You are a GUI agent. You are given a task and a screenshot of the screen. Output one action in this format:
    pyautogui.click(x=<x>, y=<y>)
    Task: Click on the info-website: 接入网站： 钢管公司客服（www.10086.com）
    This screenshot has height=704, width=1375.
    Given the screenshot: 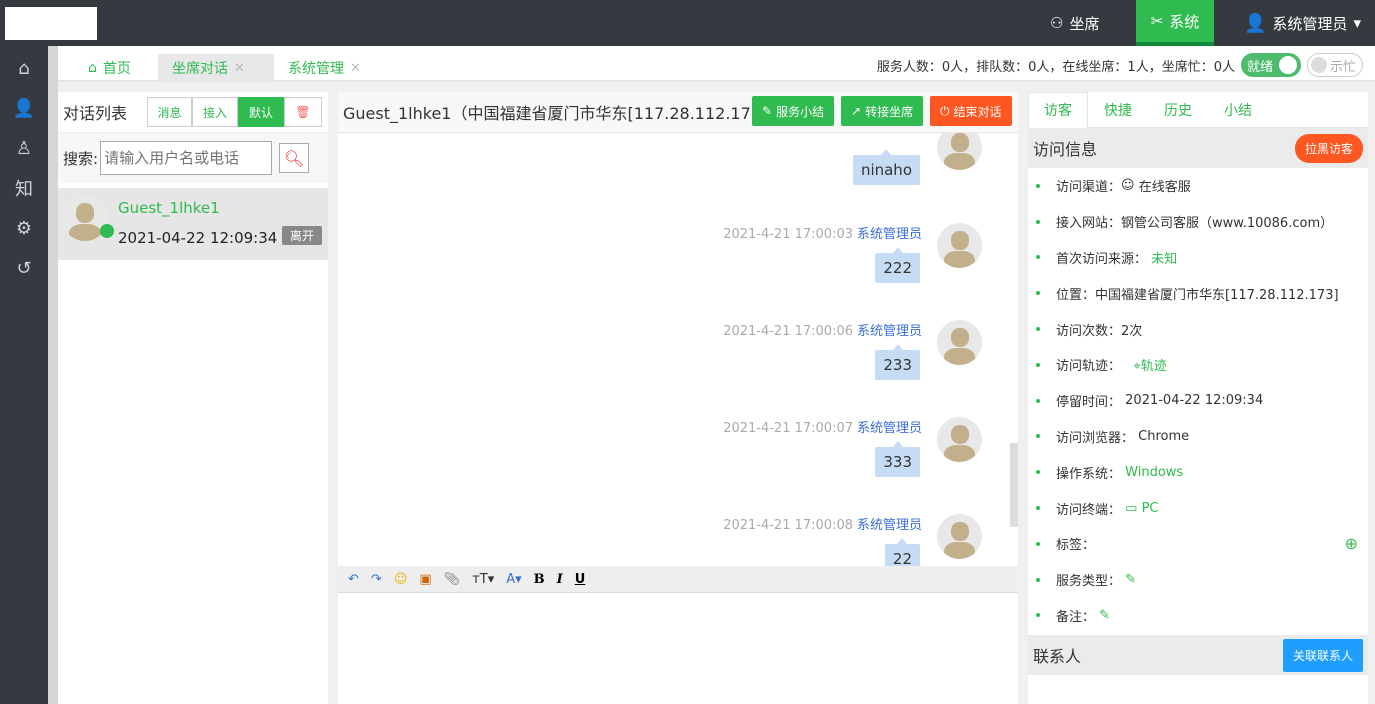 What is the action you would take?
    pyautogui.click(x=1198, y=222)
    